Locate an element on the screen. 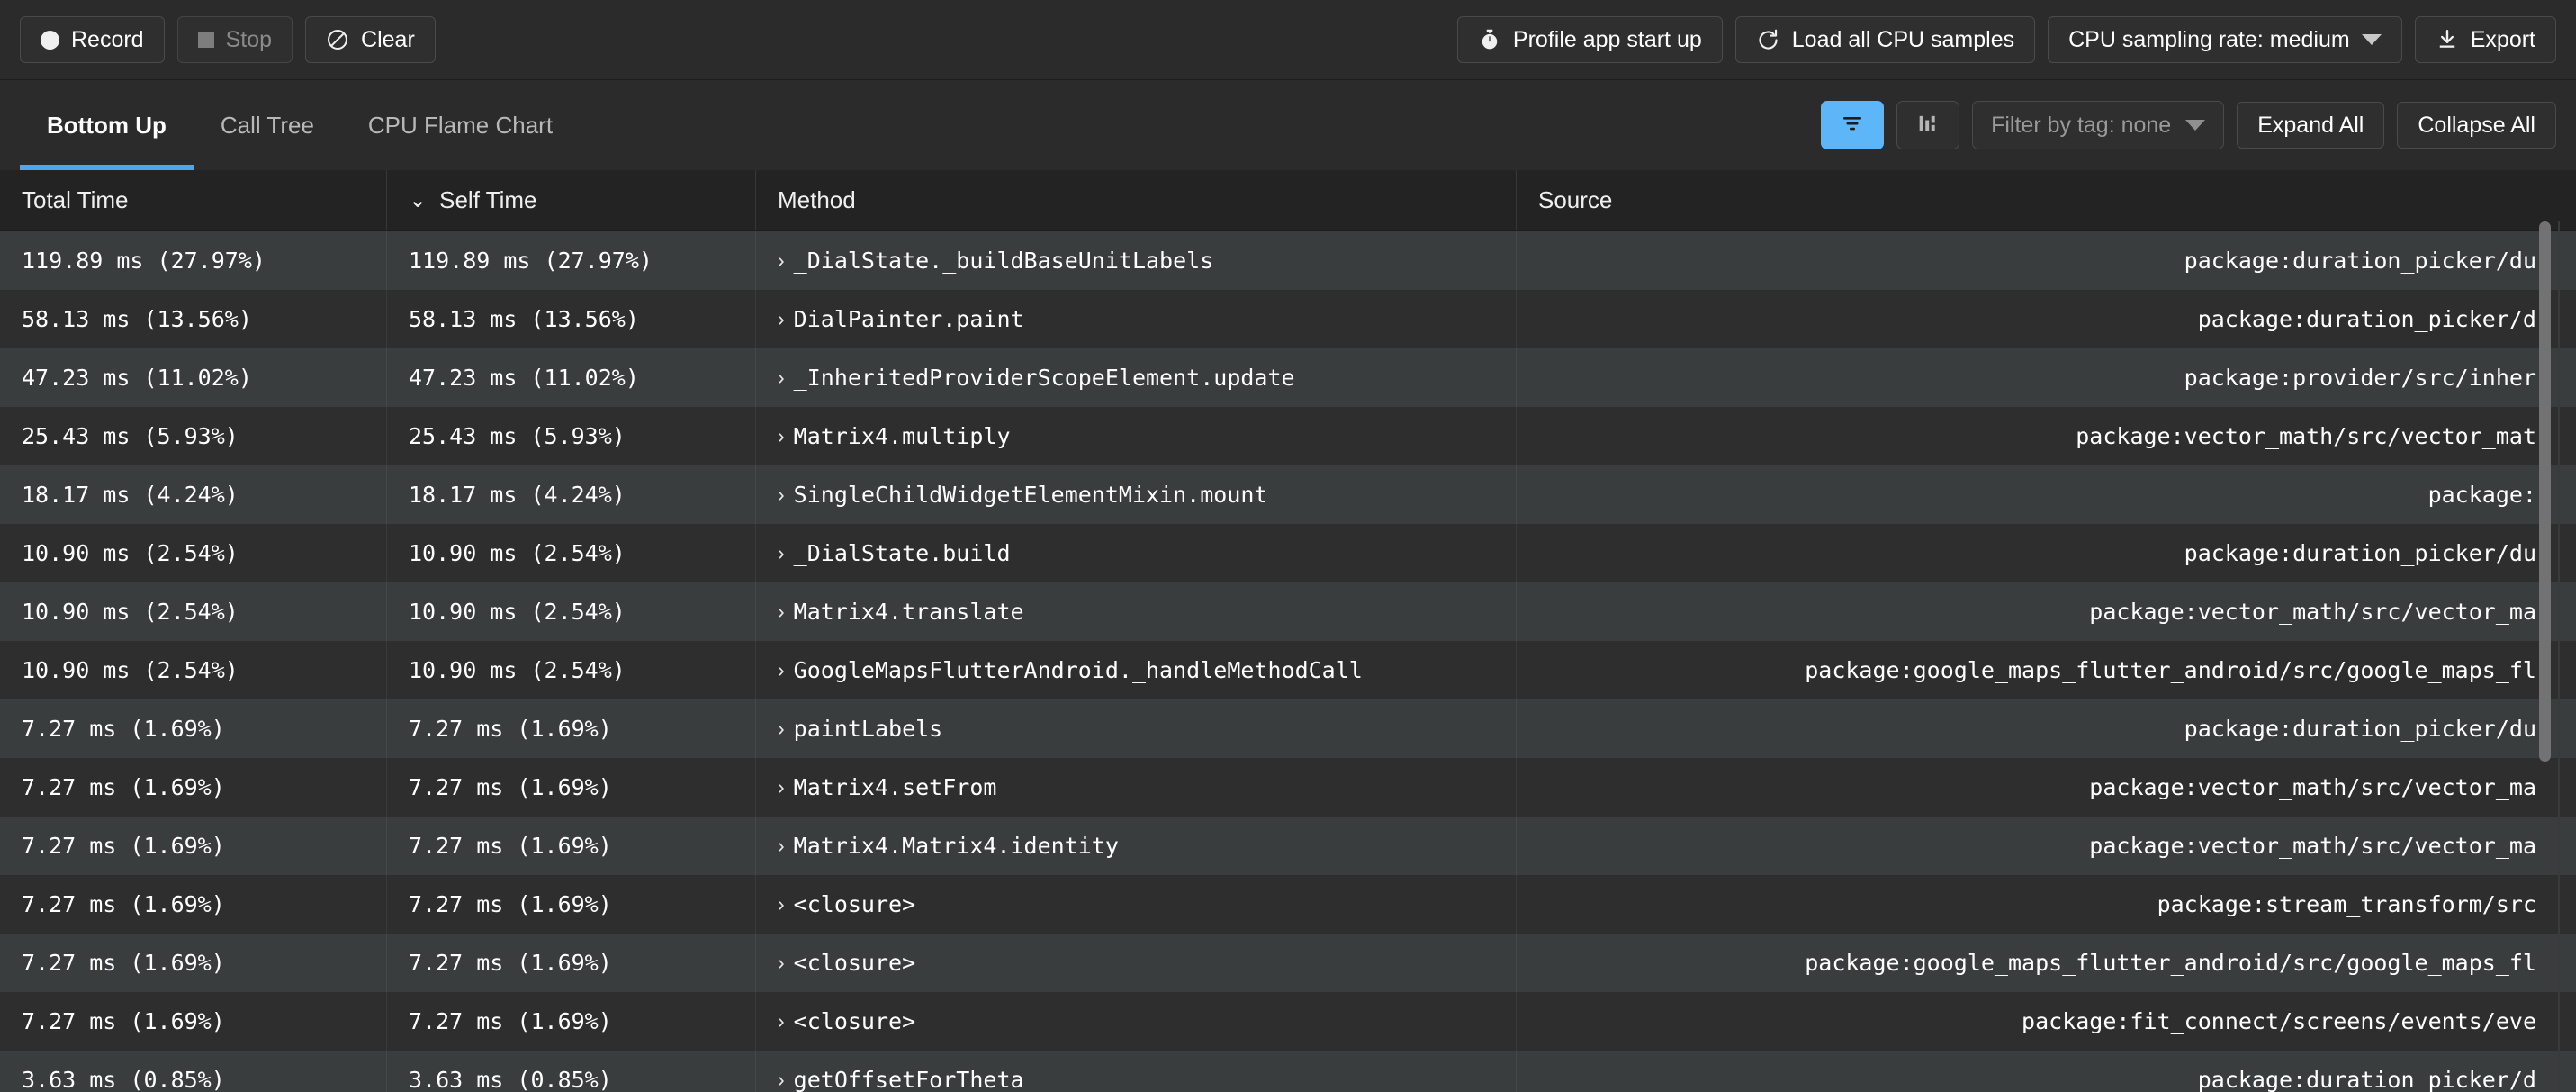 The width and height of the screenshot is (2576, 1092). cpu-sampling-rate-dropdown: CPU sampling rate: medium is located at coordinates (2225, 39).